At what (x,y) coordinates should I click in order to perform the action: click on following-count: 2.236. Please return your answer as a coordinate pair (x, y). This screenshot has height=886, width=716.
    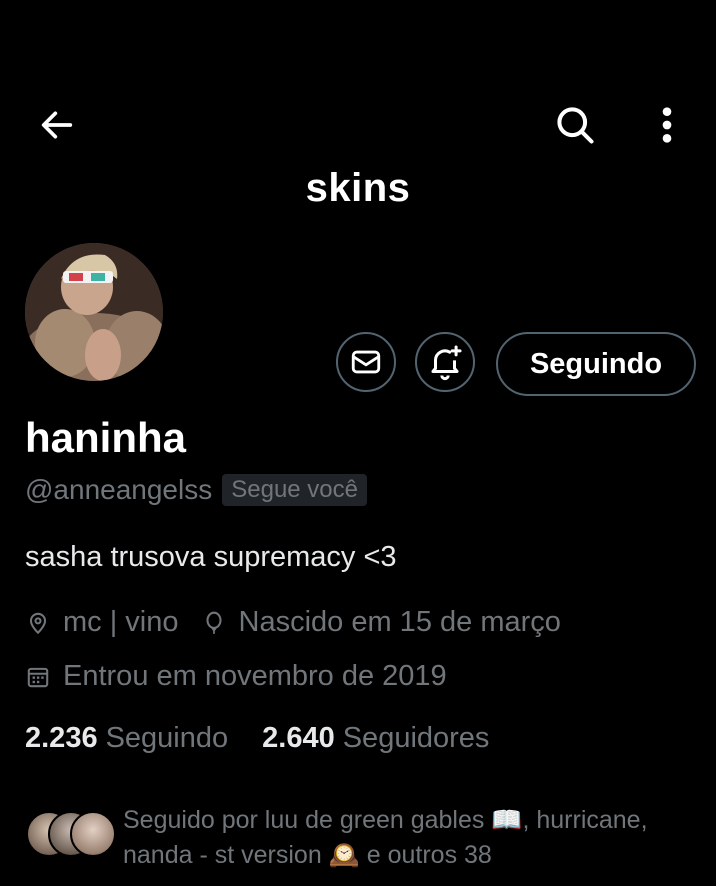
    Looking at the image, I should click on (61, 738).